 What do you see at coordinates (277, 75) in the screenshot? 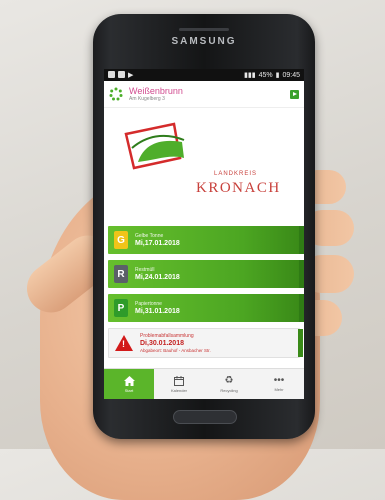
I see `battery-icon: ▮` at bounding box center [277, 75].